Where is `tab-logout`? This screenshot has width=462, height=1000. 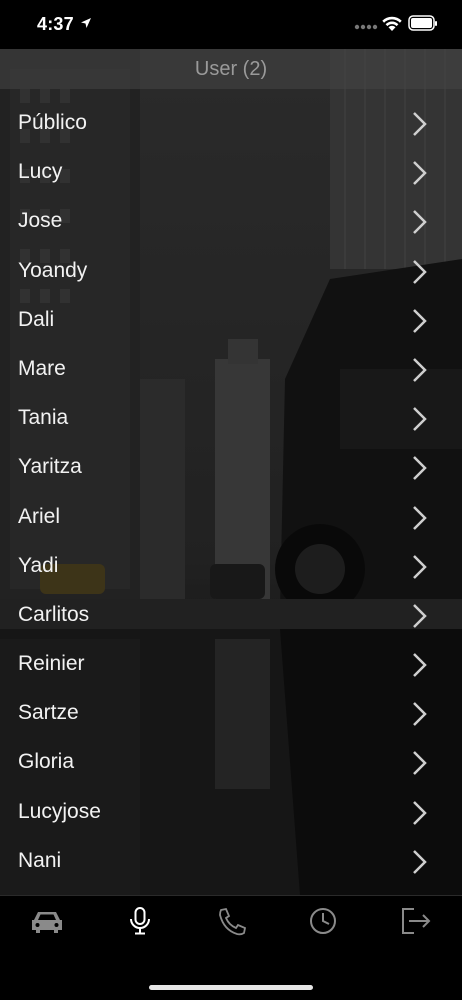 tab-logout is located at coordinates (416, 921).